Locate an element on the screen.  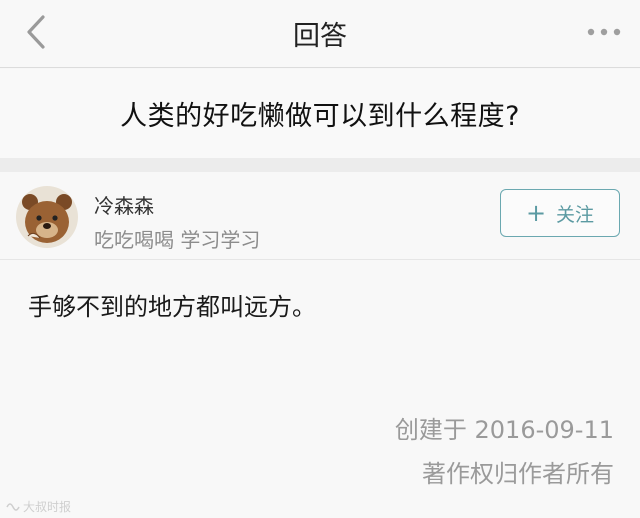
follow-button-label: 关注 is located at coordinates (575, 214).